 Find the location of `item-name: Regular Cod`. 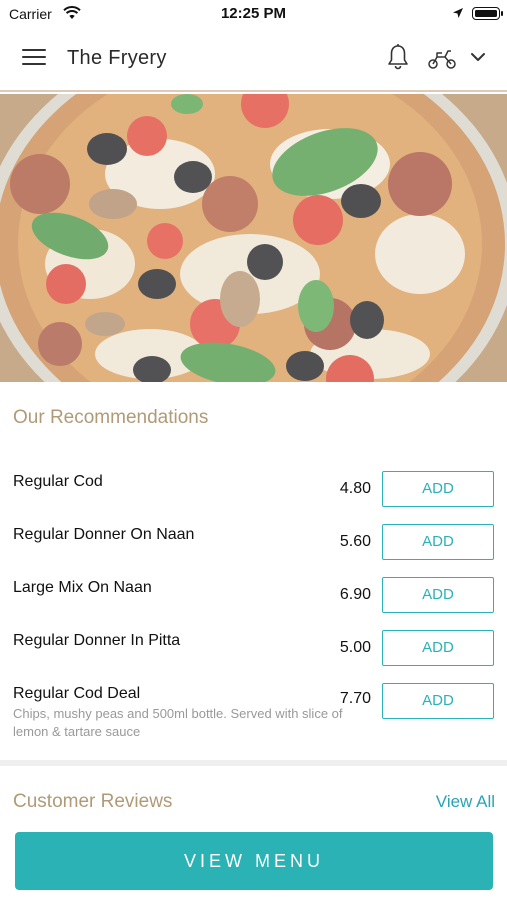

item-name: Regular Cod is located at coordinates (58, 481).